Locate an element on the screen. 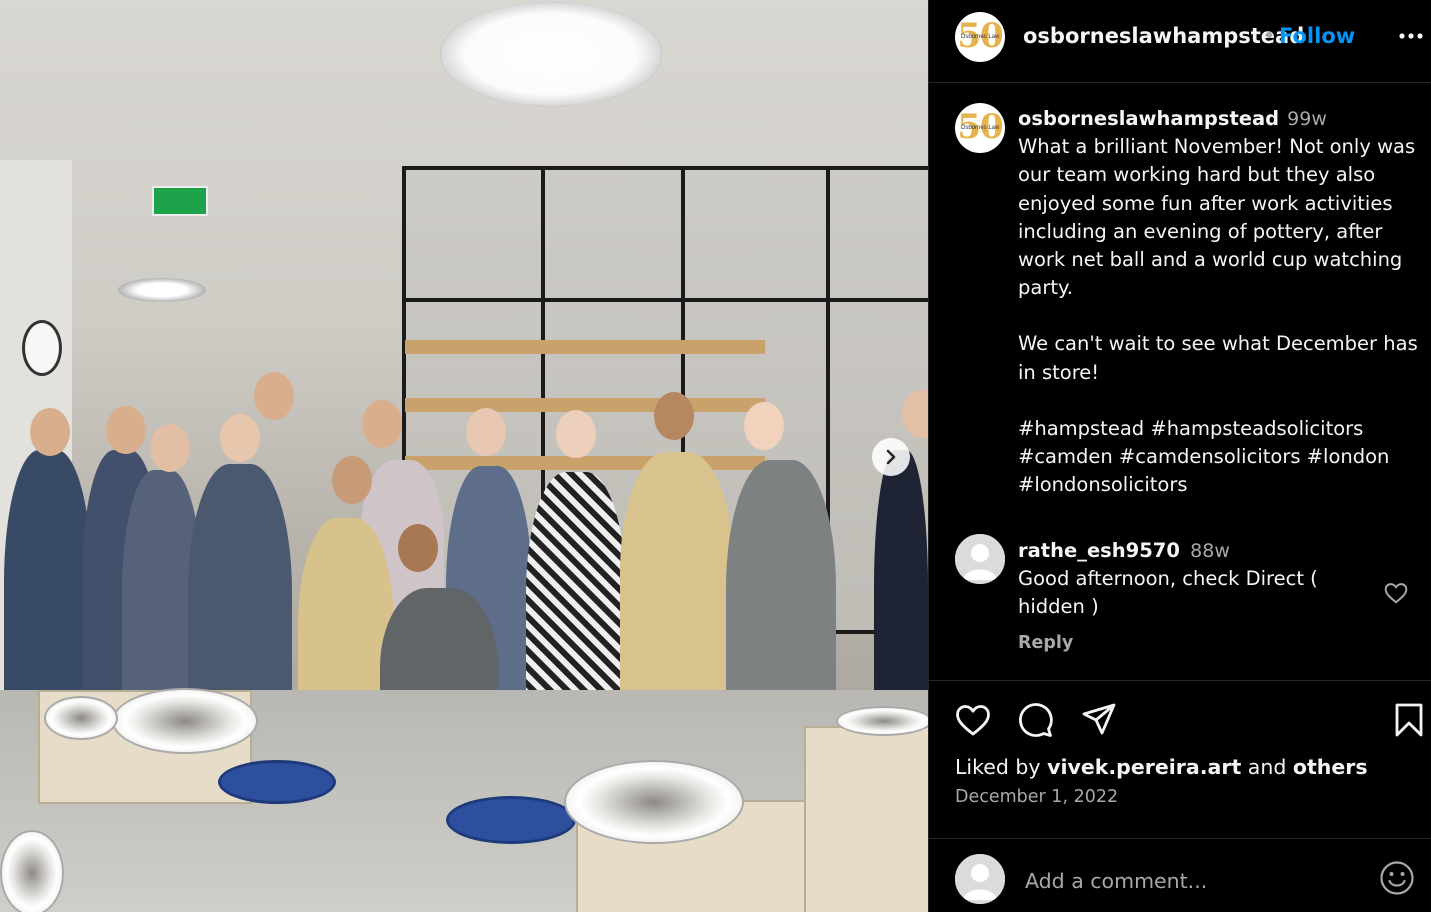  heart-icon is located at coordinates (973, 720).